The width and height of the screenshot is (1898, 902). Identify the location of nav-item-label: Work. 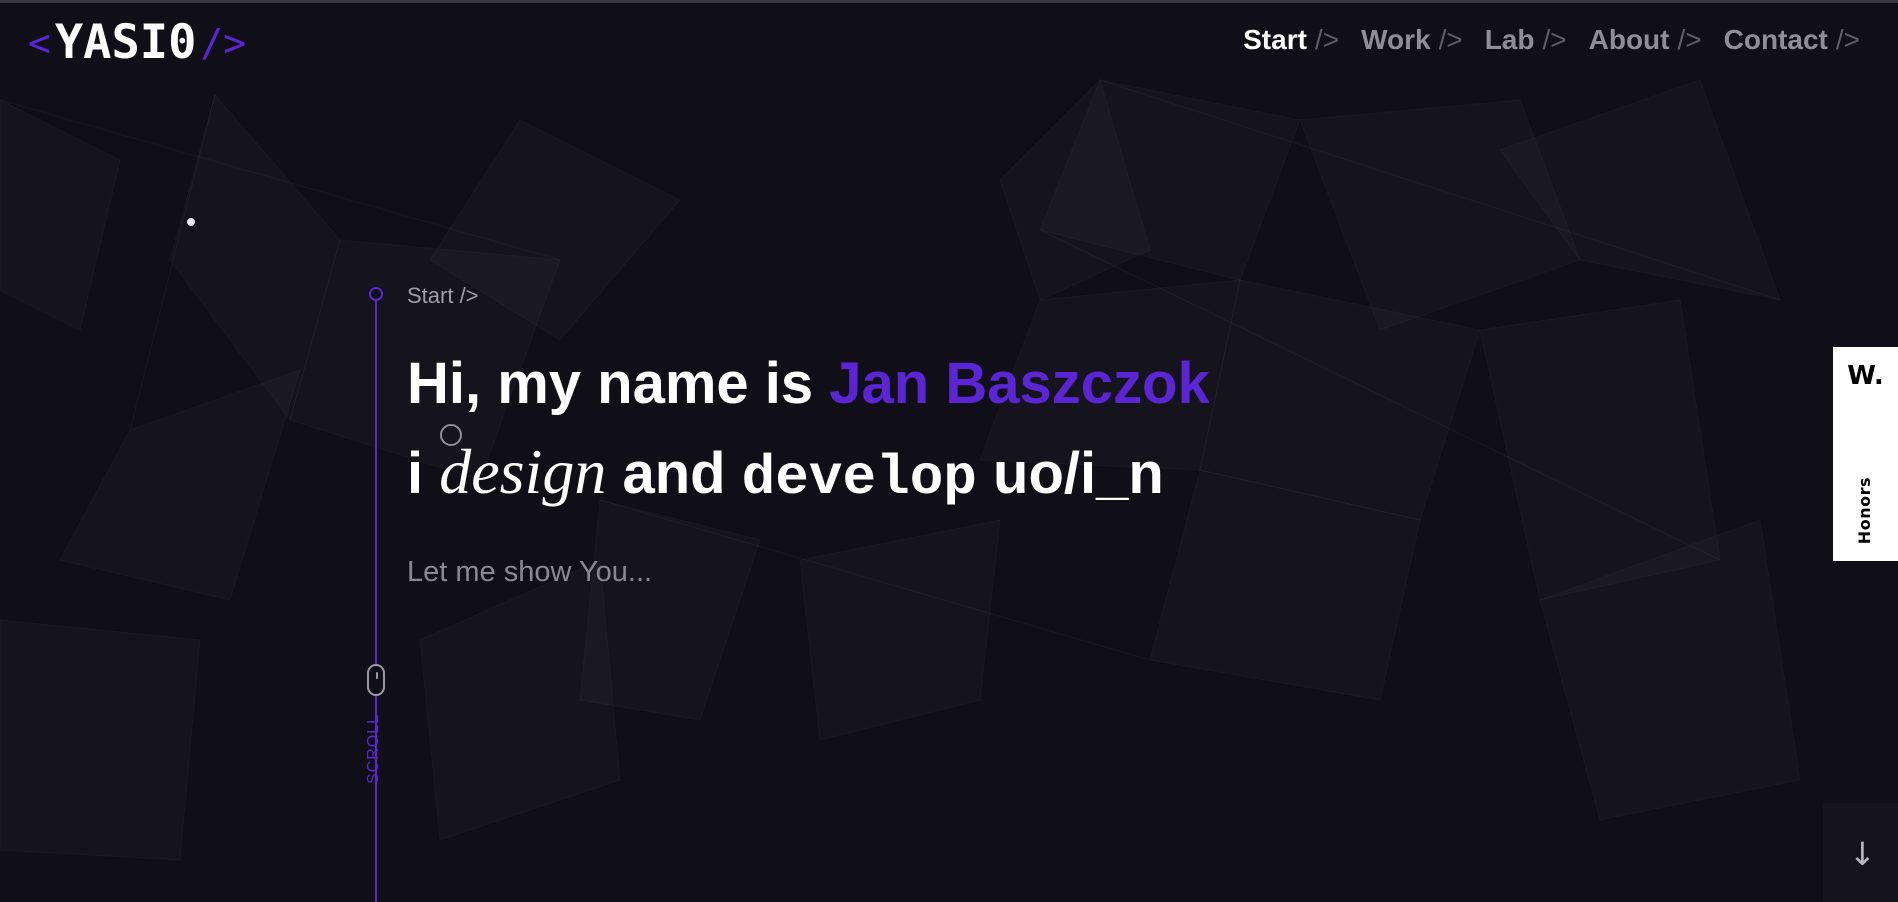
(1396, 39).